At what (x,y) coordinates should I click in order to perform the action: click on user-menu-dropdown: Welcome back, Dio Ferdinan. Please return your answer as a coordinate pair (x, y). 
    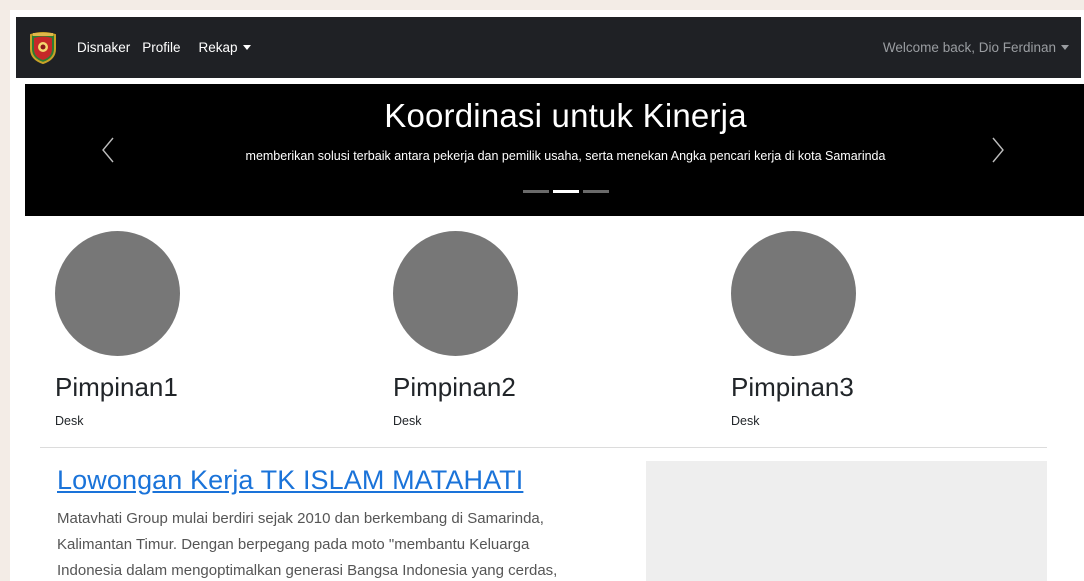
    Looking at the image, I should click on (976, 47).